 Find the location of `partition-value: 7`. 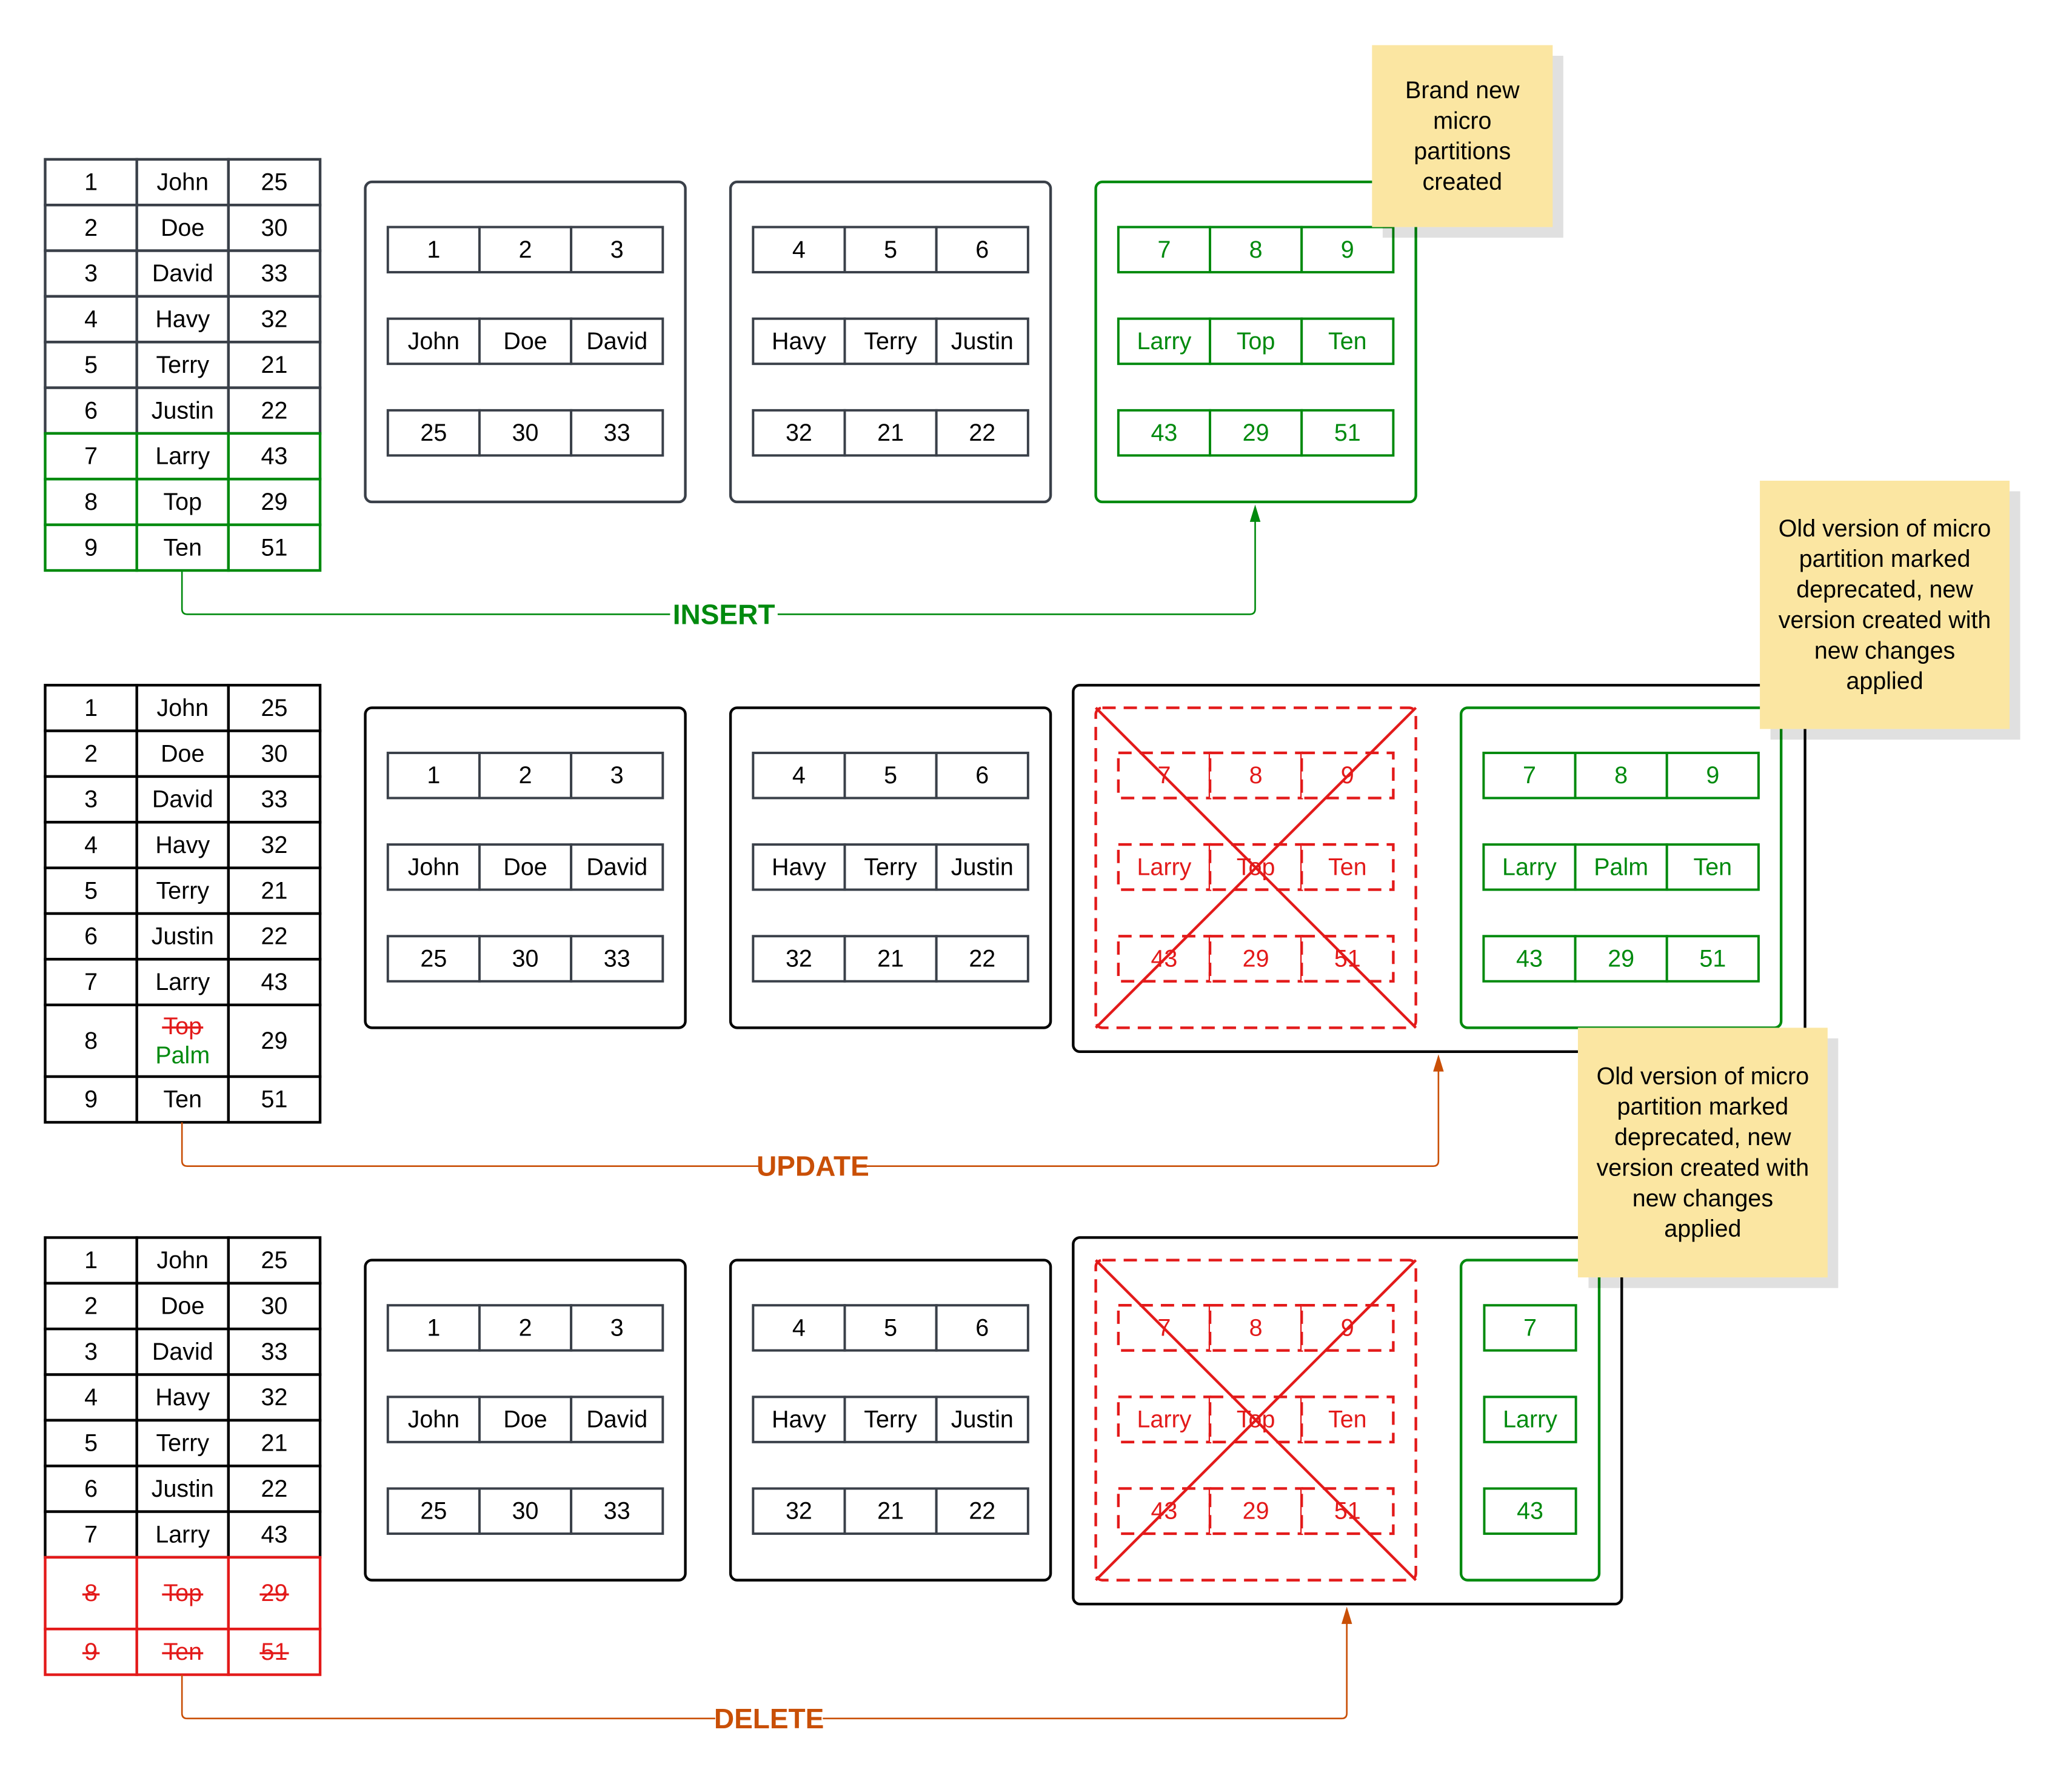

partition-value: 7 is located at coordinates (1530, 1327).